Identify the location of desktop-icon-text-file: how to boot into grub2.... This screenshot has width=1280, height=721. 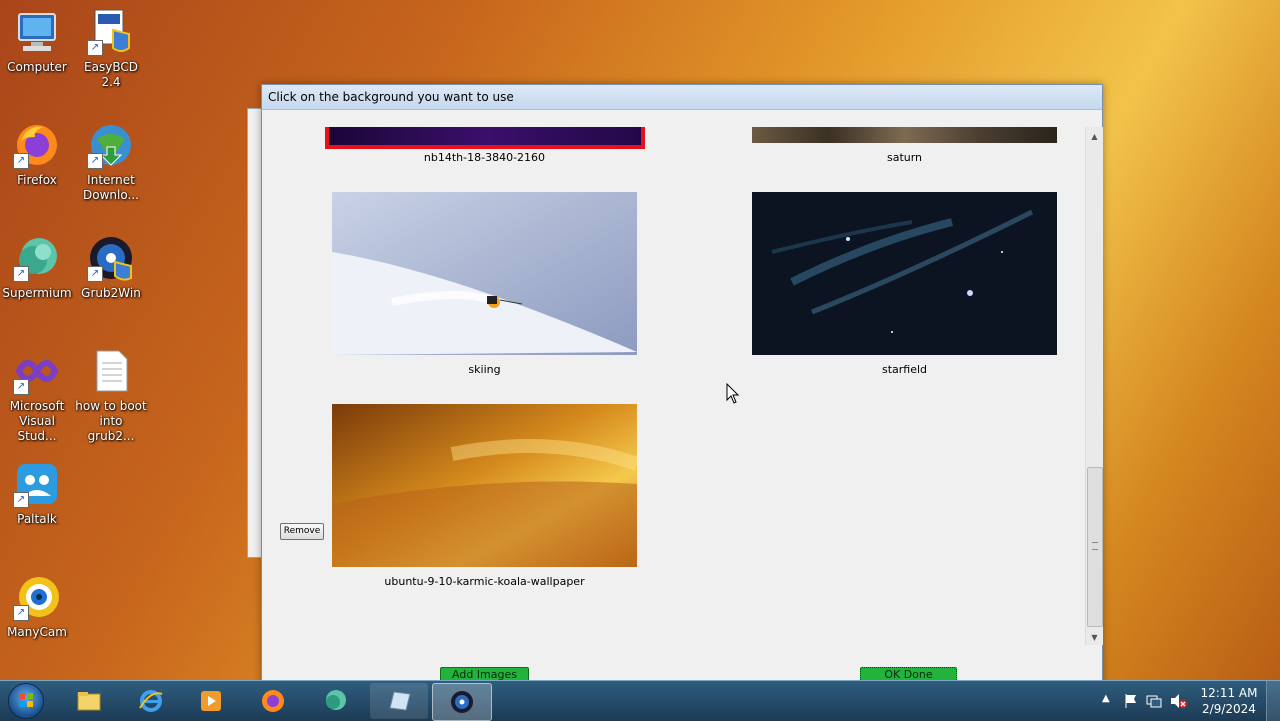
(111, 395).